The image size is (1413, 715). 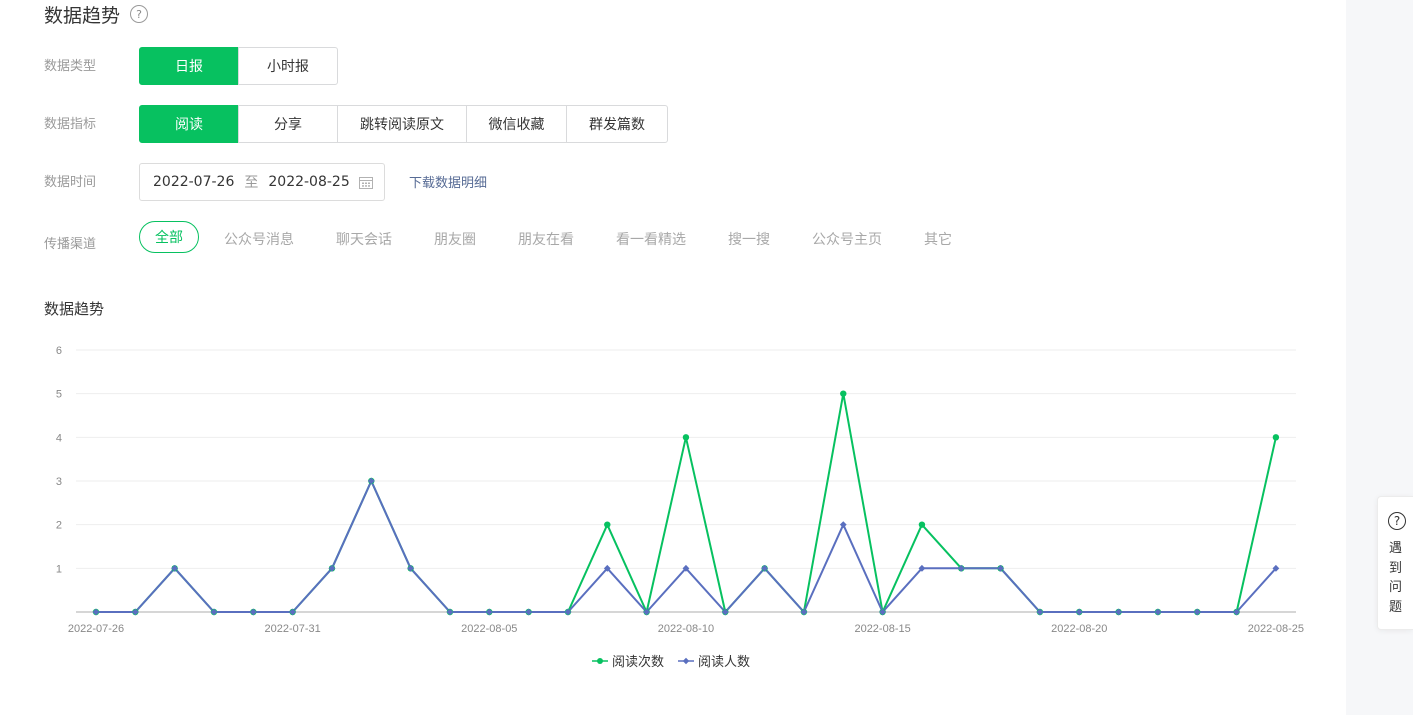 I want to click on date-start: 2022-07-26, so click(x=194, y=182).